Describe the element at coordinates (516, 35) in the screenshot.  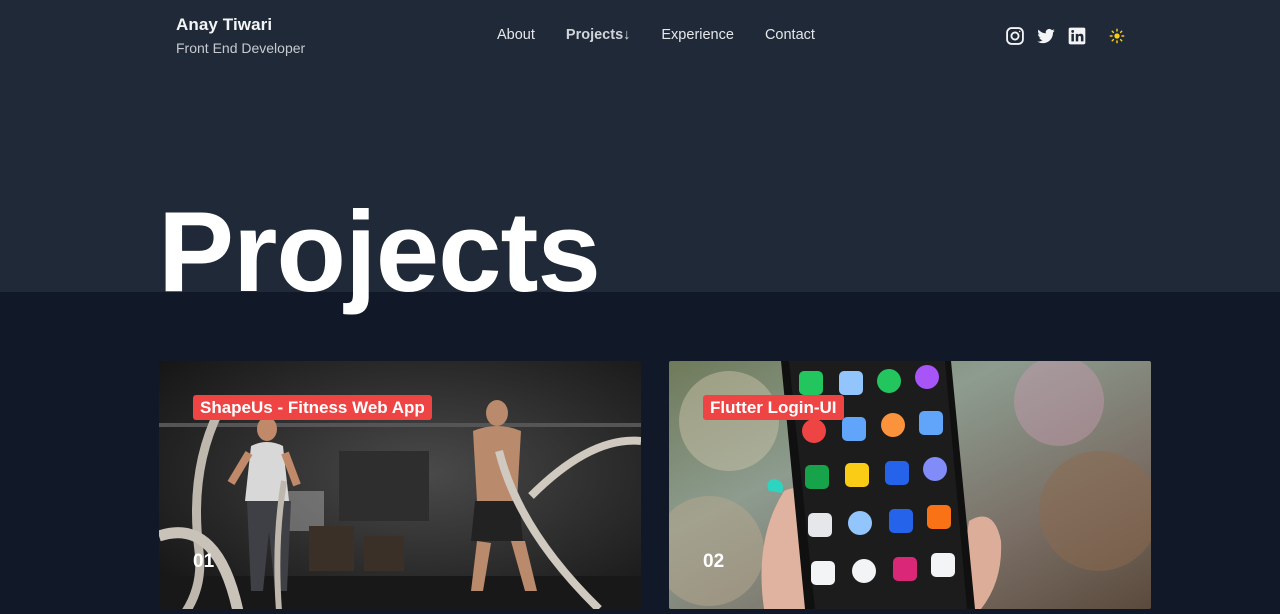
I see `nav-about: About` at that location.